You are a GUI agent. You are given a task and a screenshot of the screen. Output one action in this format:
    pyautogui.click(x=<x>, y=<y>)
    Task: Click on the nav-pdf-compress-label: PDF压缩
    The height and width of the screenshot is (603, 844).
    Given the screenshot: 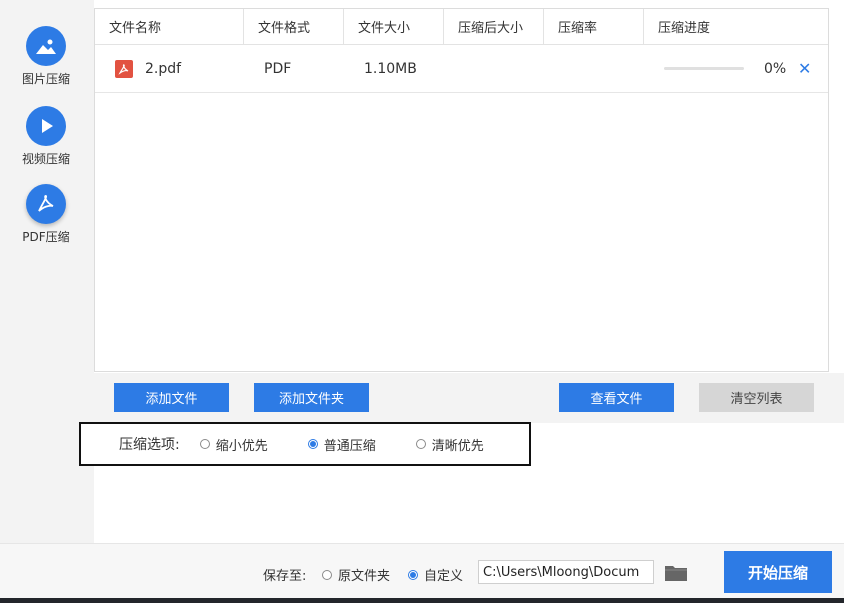 What is the action you would take?
    pyautogui.click(x=46, y=237)
    